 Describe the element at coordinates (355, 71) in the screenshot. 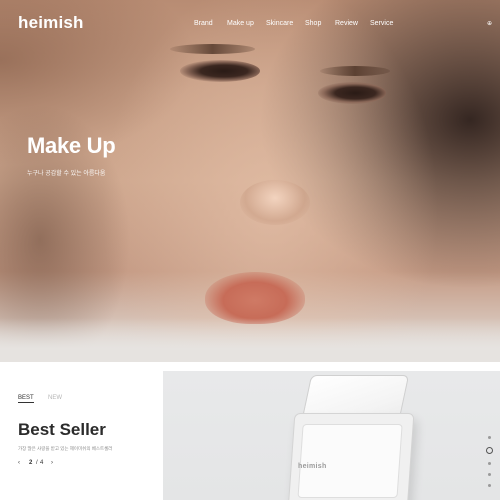

I see `hero-image-brow-right` at that location.